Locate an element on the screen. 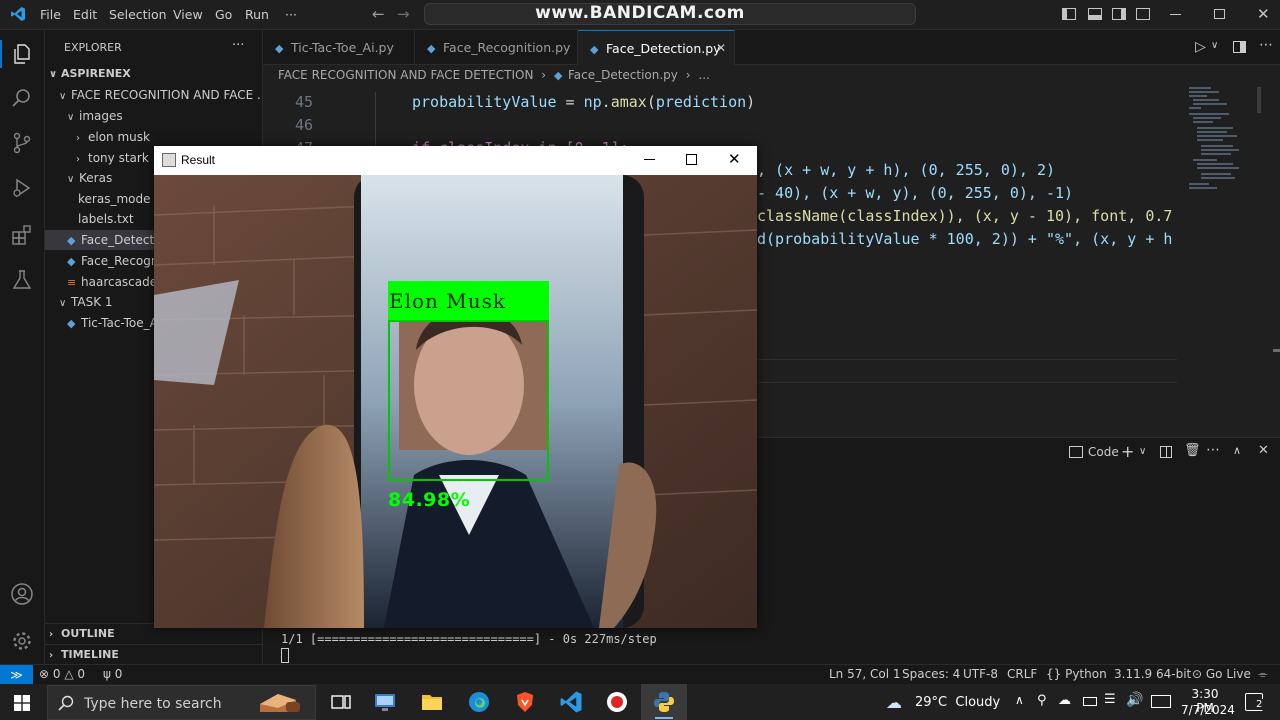  terminal-icon is located at coordinates (1076, 452).